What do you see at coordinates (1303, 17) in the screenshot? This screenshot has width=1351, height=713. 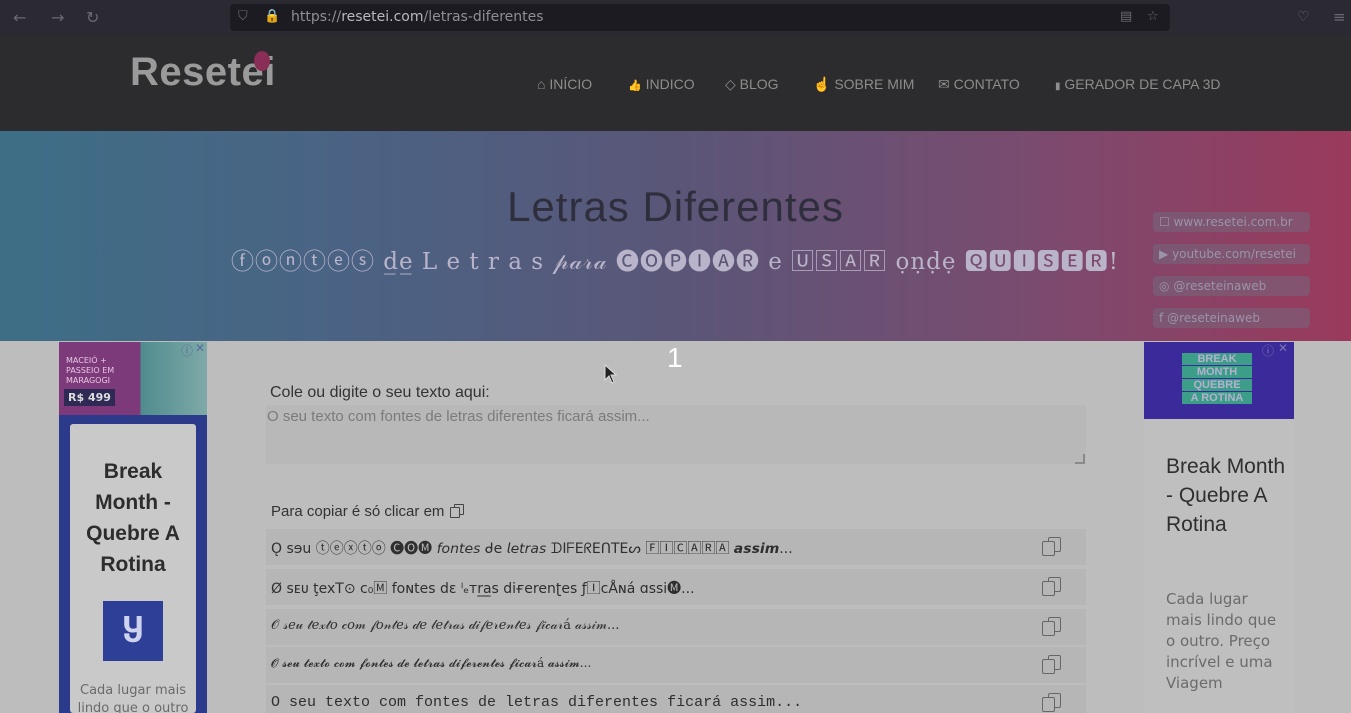 I see `pocket-icon: ♡` at bounding box center [1303, 17].